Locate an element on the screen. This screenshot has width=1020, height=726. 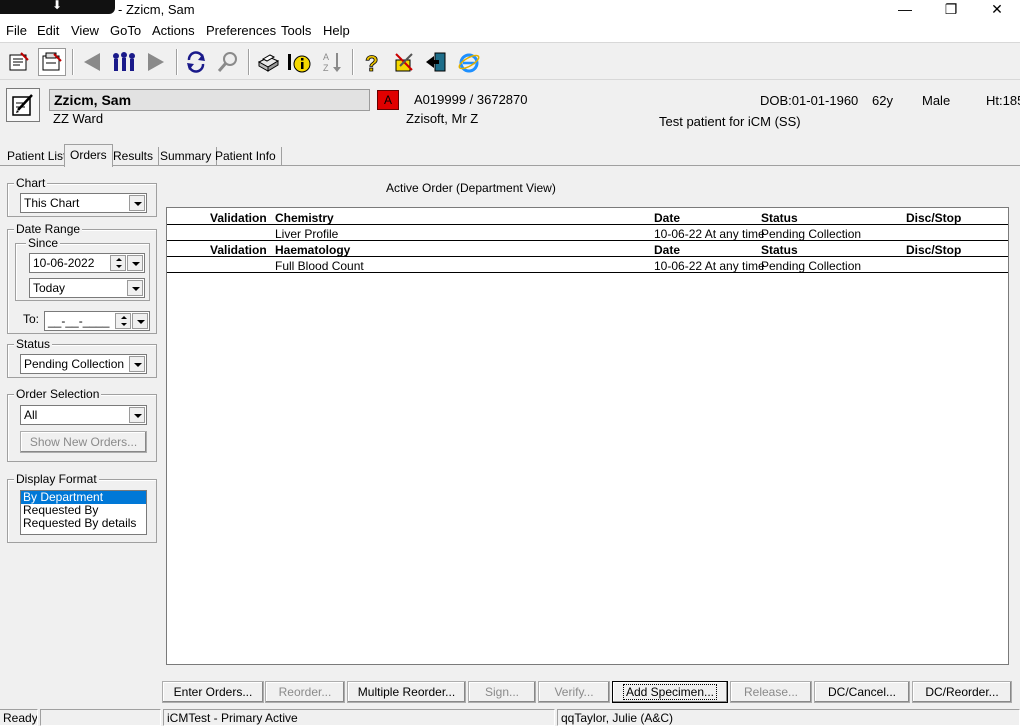
menu-edit: Edit is located at coordinates (48, 30).